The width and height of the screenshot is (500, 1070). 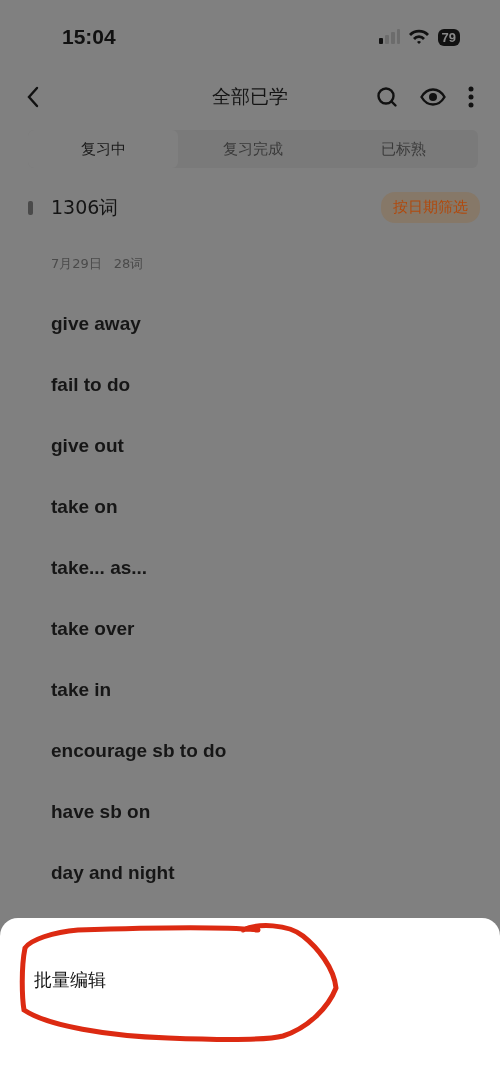 What do you see at coordinates (250, 96) in the screenshot?
I see `page-title: 全部已学` at bounding box center [250, 96].